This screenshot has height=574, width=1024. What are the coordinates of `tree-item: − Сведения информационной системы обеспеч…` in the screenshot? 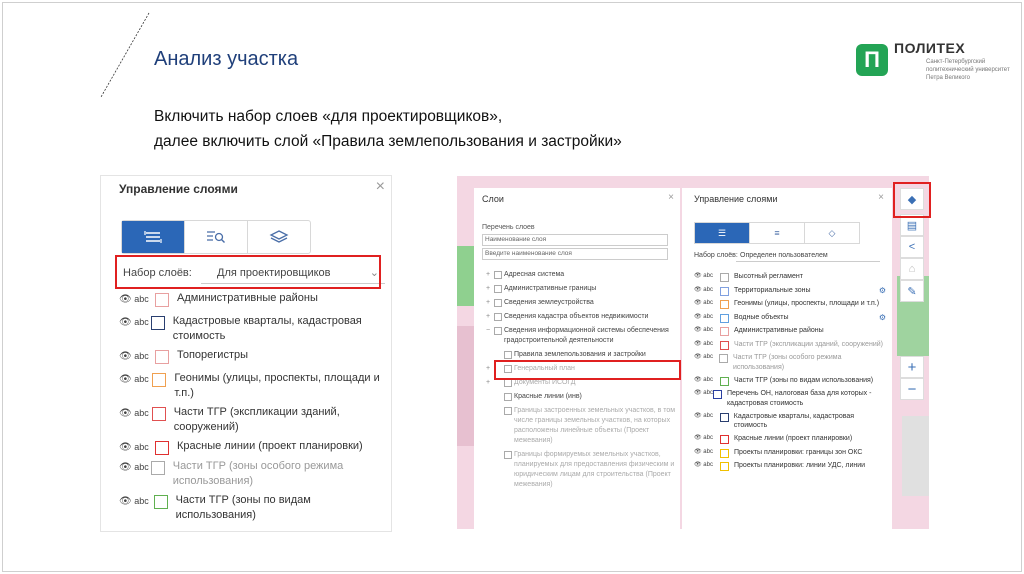 It's located at (580, 336).